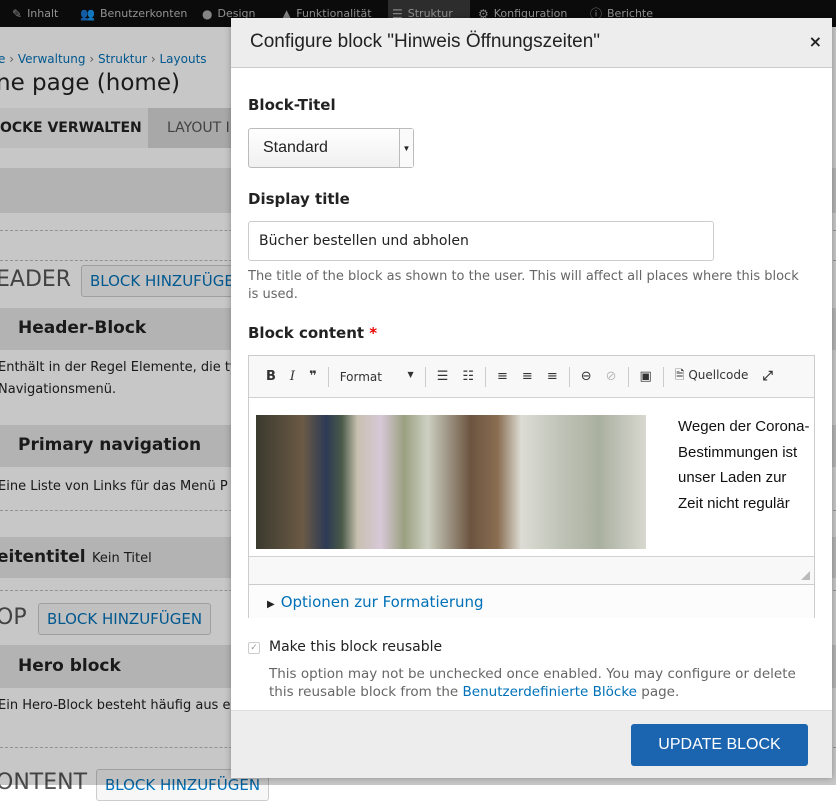 The width and height of the screenshot is (836, 801). What do you see at coordinates (271, 376) in the screenshot?
I see `bold-button: B` at bounding box center [271, 376].